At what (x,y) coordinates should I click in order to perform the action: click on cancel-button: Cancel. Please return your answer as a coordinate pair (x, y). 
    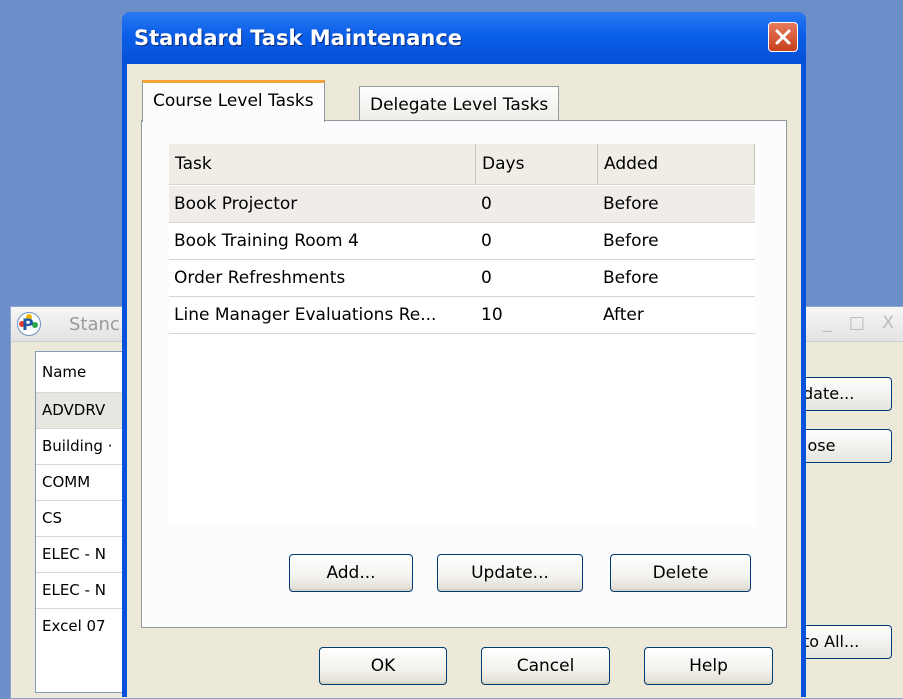
    Looking at the image, I should click on (545, 666).